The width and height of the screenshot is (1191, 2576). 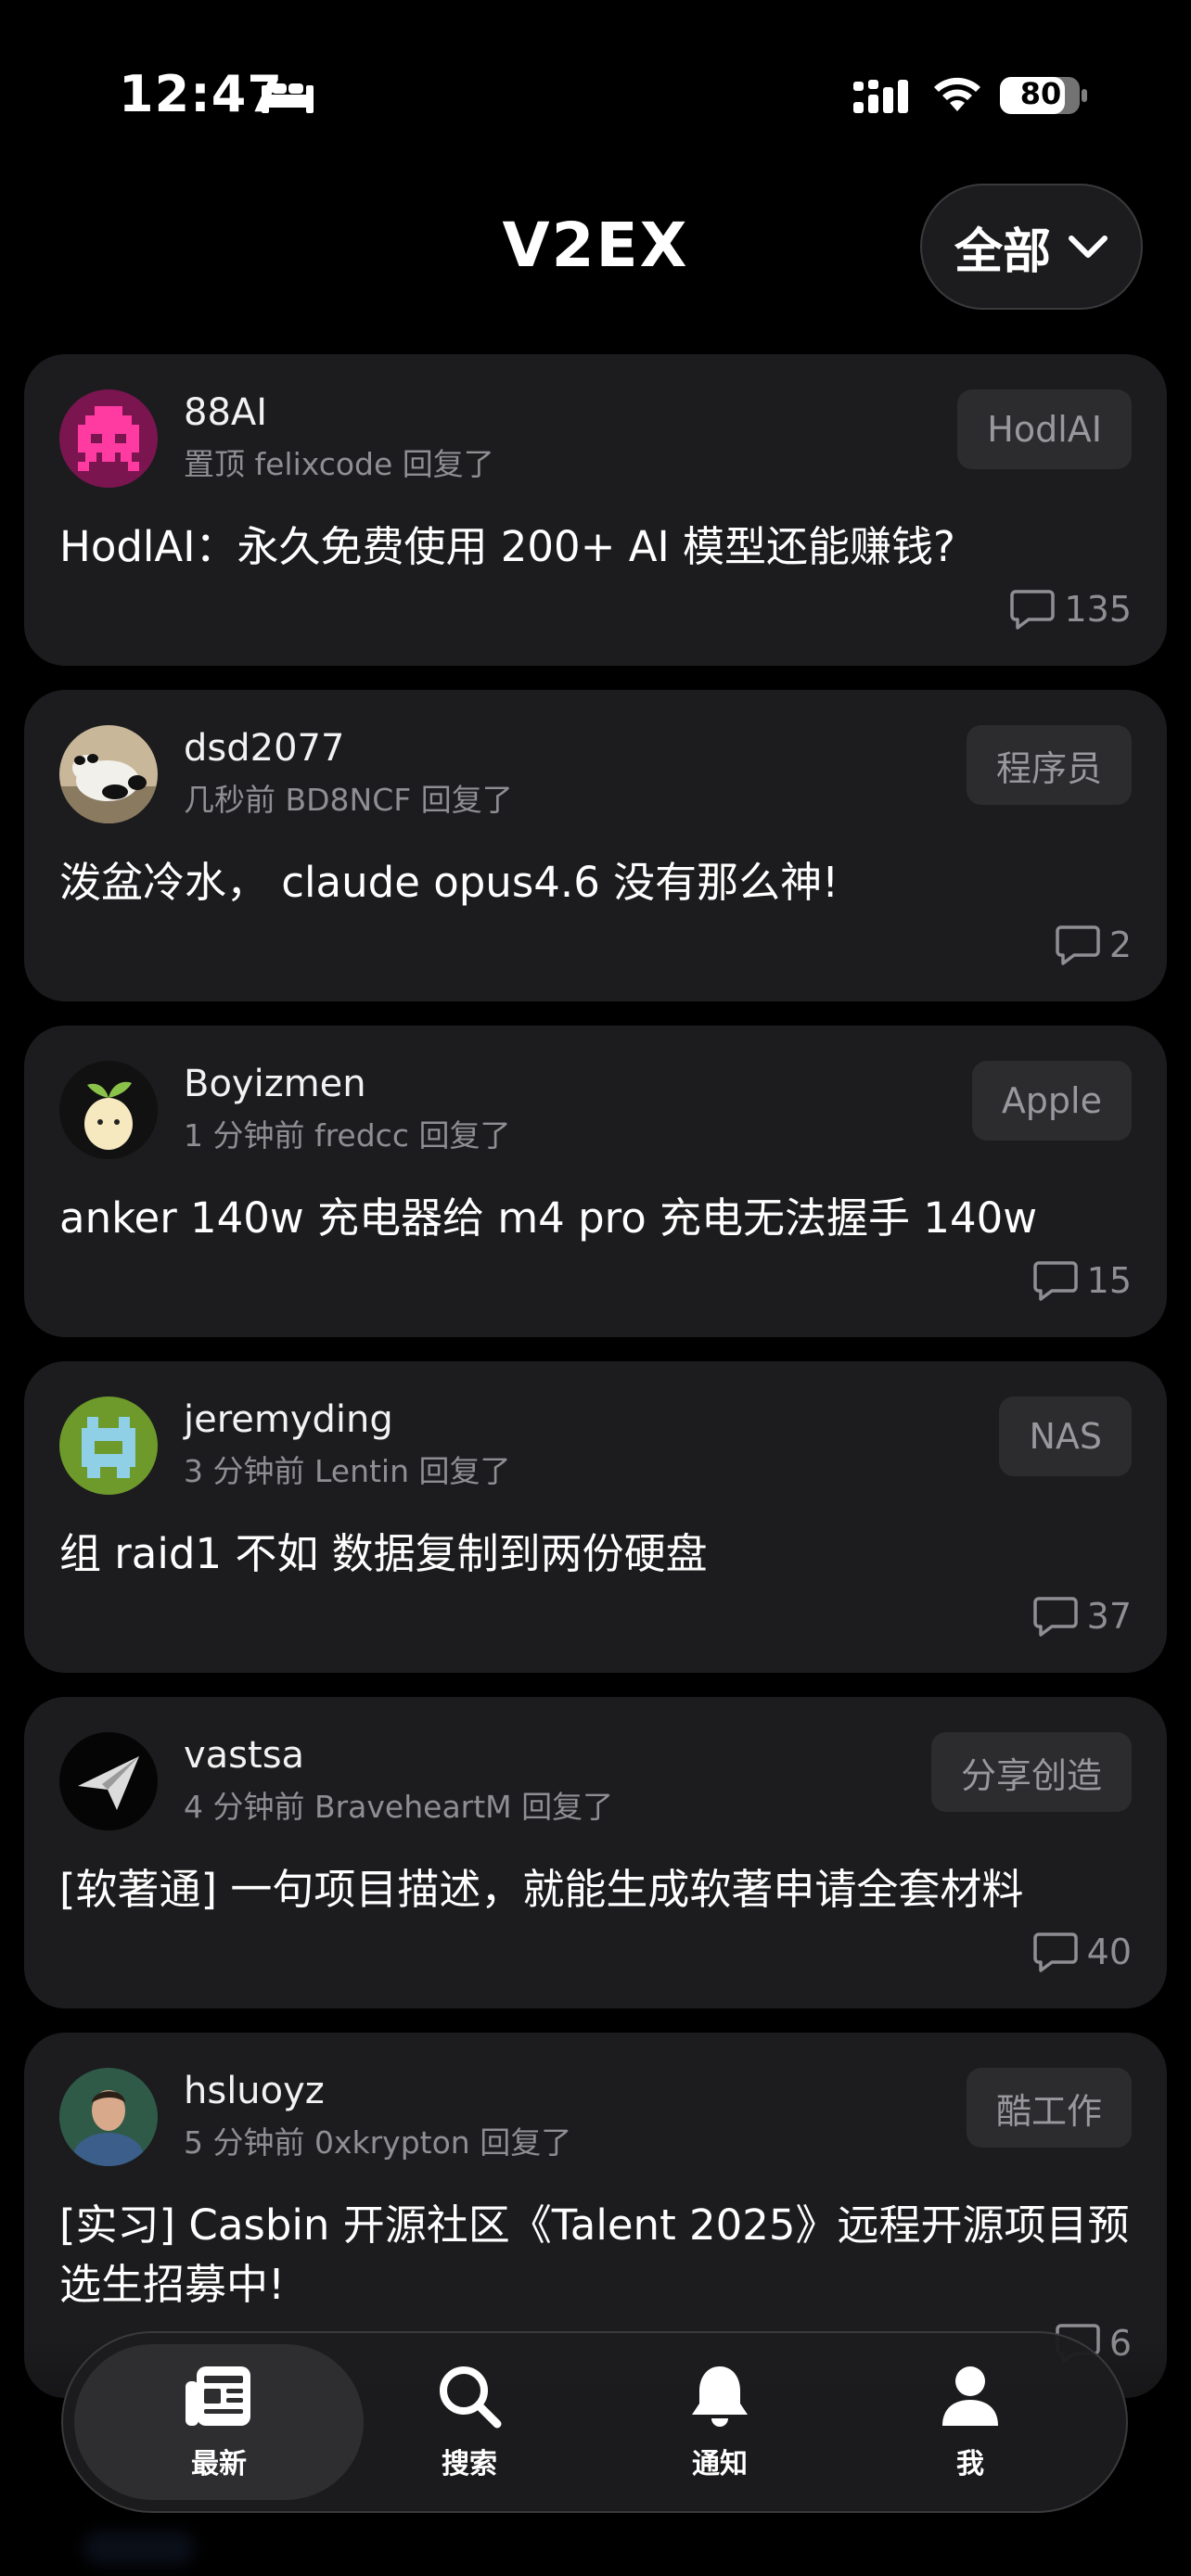 I want to click on node-tag: 酷工作, so click(x=1049, y=2108).